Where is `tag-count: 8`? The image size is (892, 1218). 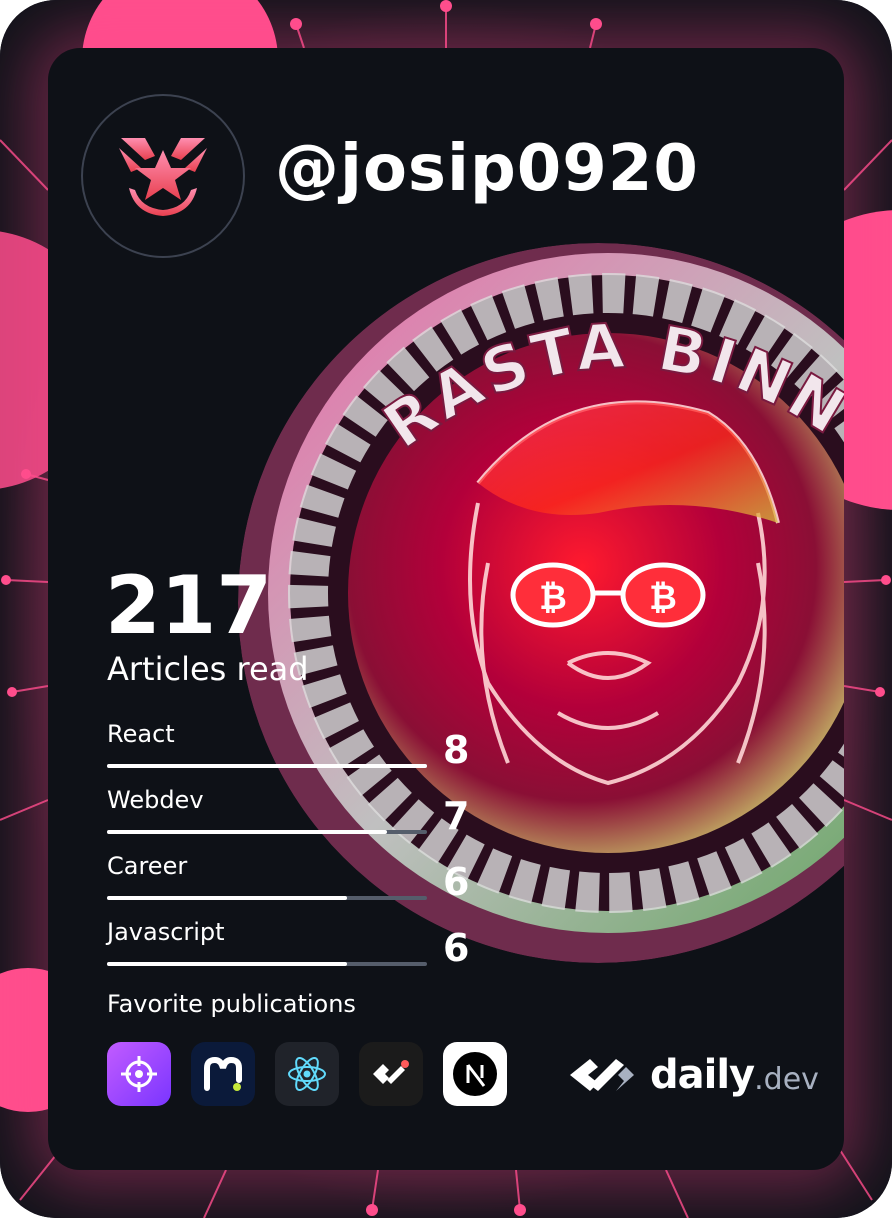 tag-count: 8 is located at coordinates (456, 750).